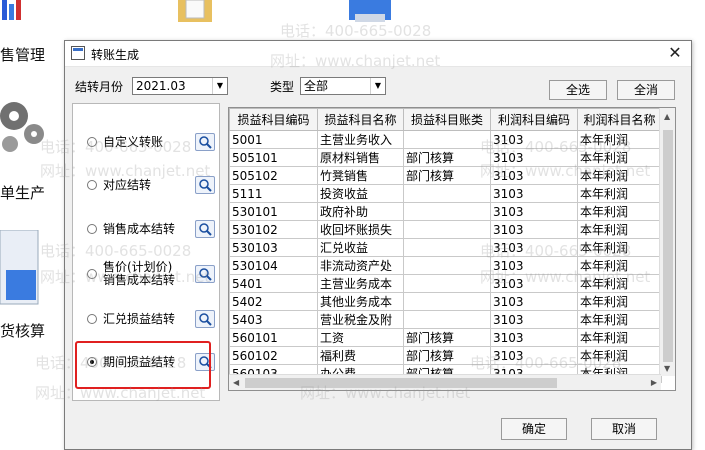 Image resolution: width=705 pixels, height=450 pixels. What do you see at coordinates (378, 54) in the screenshot?
I see `dialog-titlebar: 转账生成 ✕` at bounding box center [378, 54].